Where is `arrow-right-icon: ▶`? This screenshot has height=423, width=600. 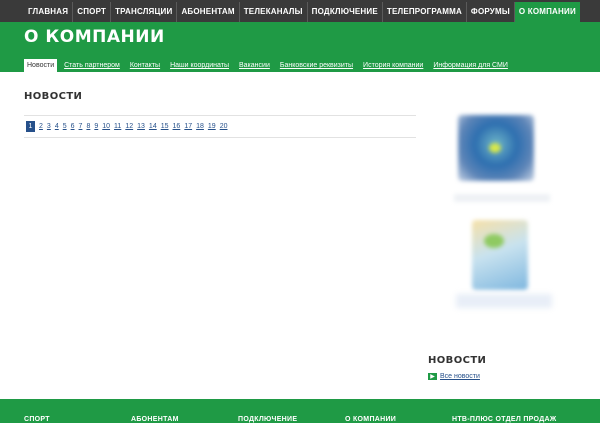 arrow-right-icon: ▶ is located at coordinates (432, 376).